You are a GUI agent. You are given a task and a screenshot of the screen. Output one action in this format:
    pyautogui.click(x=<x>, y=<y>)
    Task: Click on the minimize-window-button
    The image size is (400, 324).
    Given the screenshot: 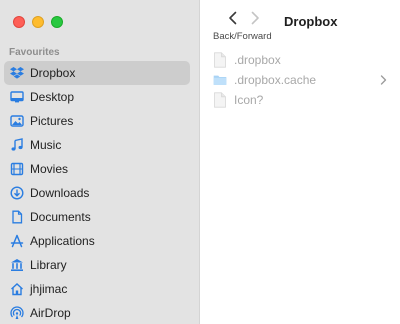 What is the action you would take?
    pyautogui.click(x=38, y=22)
    